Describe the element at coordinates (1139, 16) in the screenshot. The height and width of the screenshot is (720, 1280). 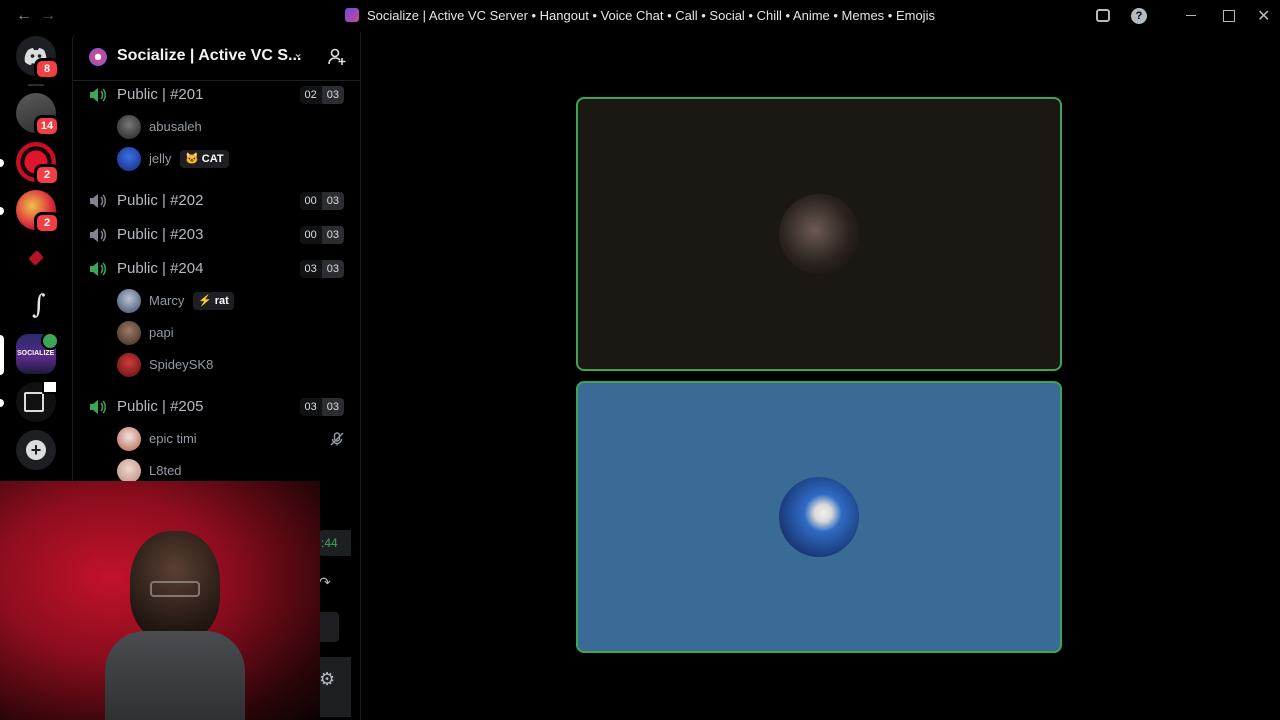
I see `help-icon: ?` at that location.